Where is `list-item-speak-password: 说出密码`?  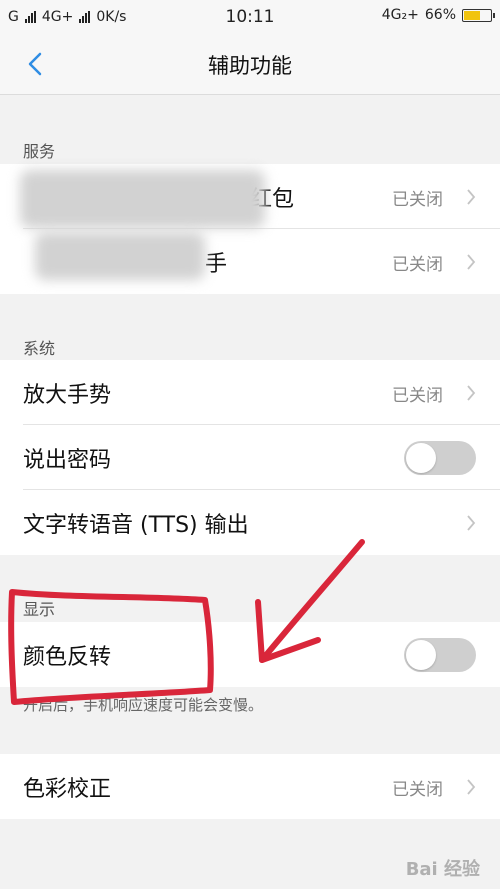
list-item-speak-password: 说出密码 is located at coordinates (250, 457).